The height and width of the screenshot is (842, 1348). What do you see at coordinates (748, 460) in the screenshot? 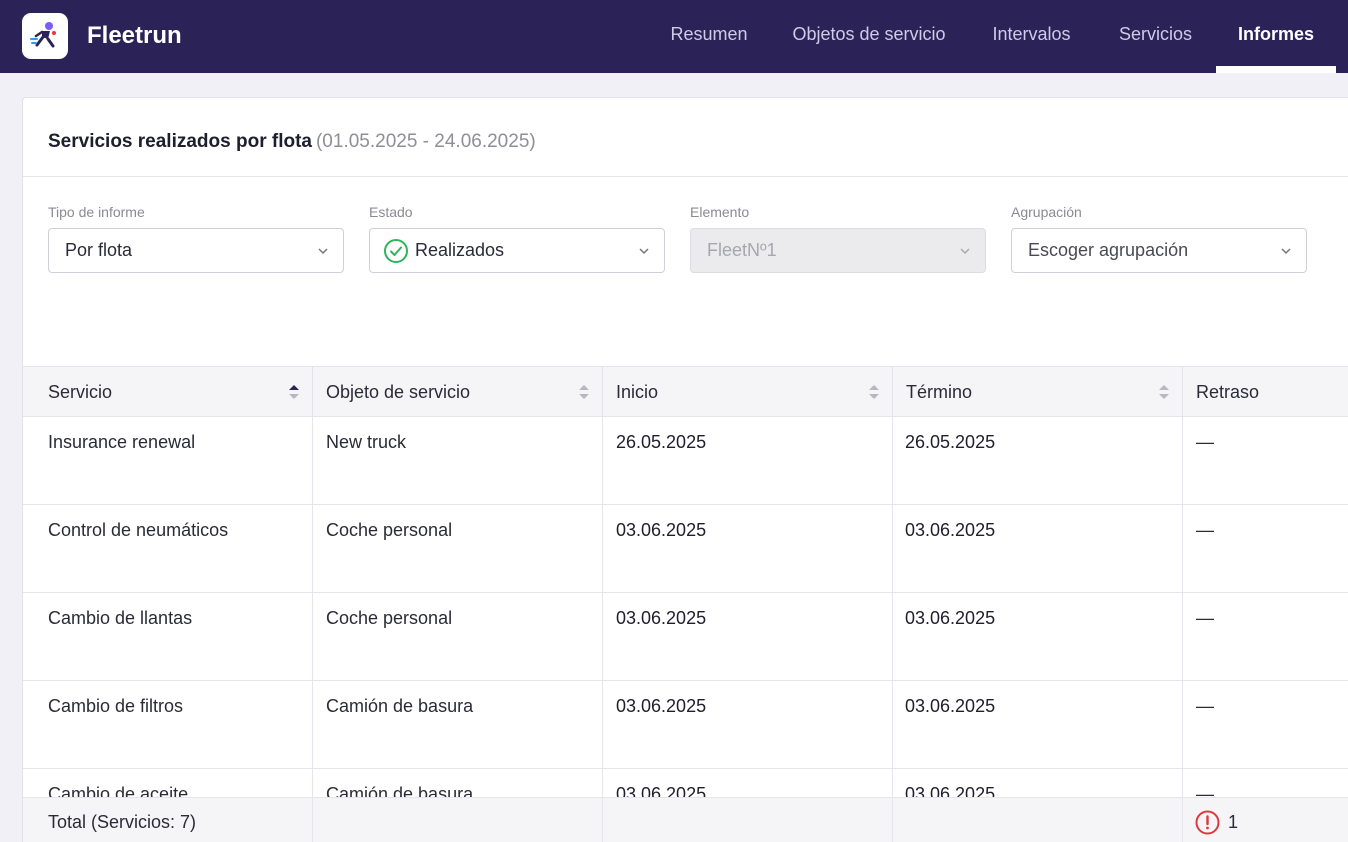
I see `cell-inicio: 26.05.2025` at bounding box center [748, 460].